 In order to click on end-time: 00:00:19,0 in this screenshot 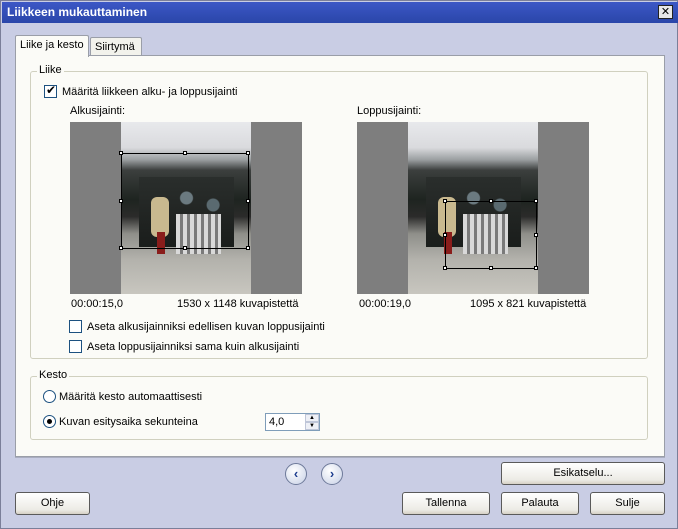, I will do `click(385, 304)`.